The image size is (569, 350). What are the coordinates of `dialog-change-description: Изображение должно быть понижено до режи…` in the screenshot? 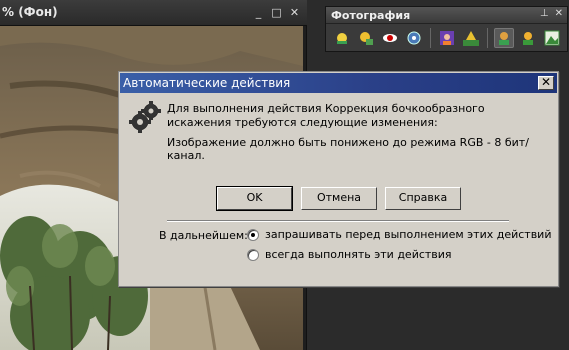 It's located at (348, 149).